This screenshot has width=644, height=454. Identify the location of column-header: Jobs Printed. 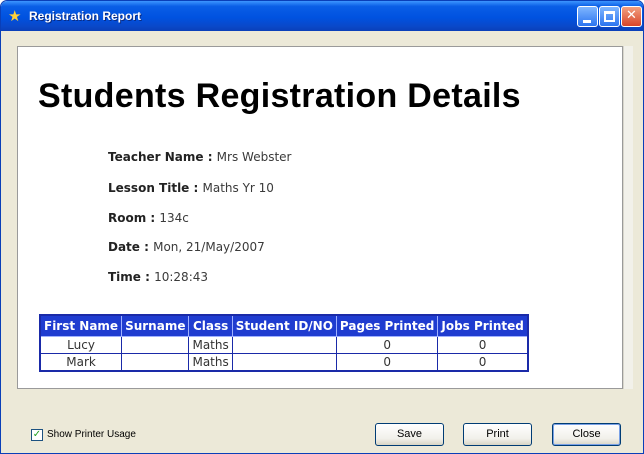
(483, 325).